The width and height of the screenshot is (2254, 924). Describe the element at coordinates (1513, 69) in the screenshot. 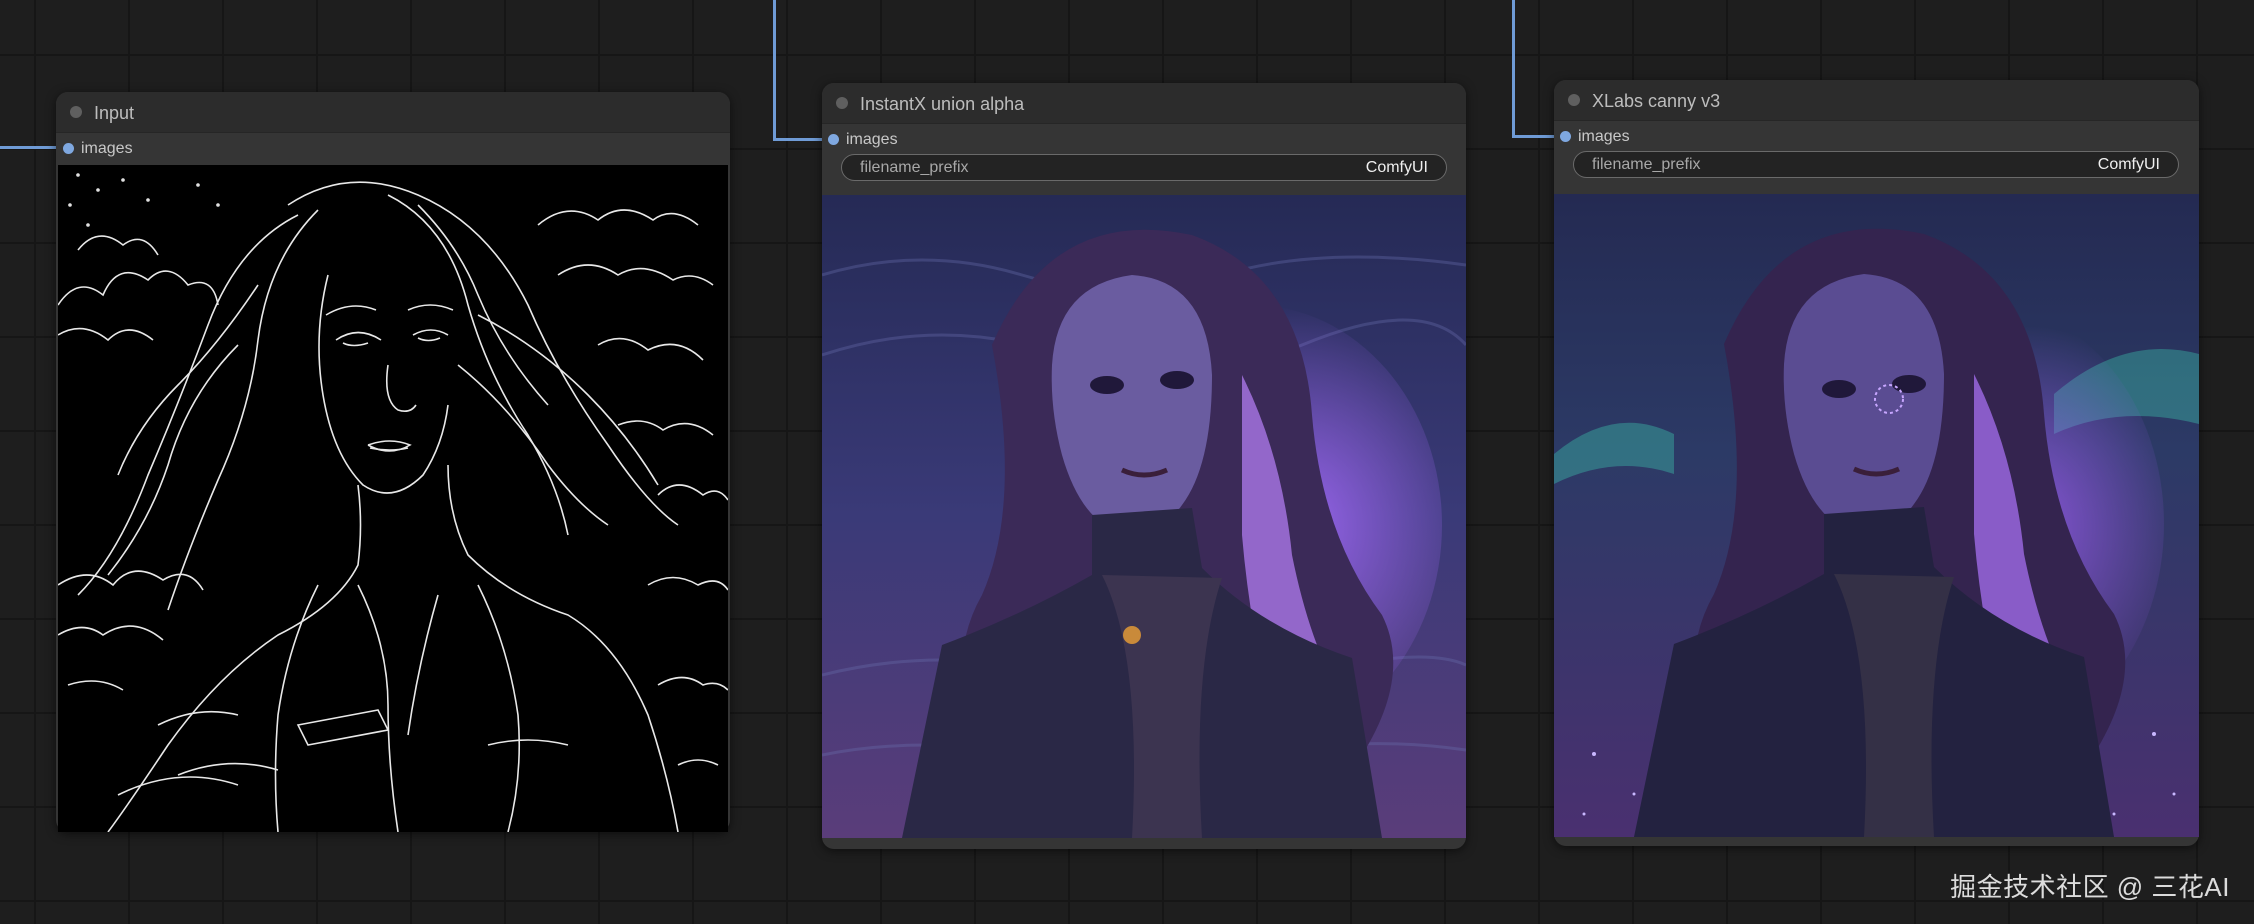

I see `link-wire-xlabs-vertical` at that location.